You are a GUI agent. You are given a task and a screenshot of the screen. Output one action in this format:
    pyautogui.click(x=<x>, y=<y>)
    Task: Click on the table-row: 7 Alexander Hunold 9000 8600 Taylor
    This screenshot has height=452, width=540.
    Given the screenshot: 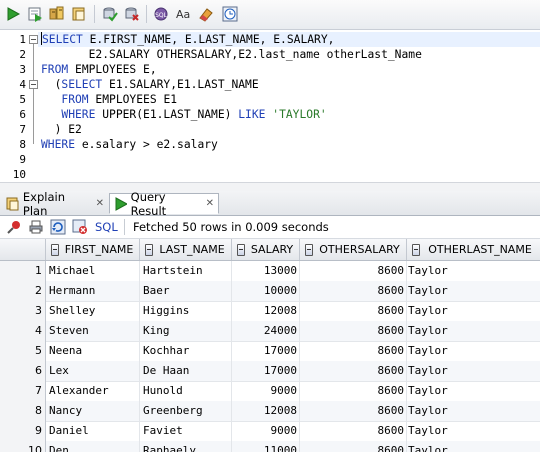 What is the action you would take?
    pyautogui.click(x=270, y=391)
    